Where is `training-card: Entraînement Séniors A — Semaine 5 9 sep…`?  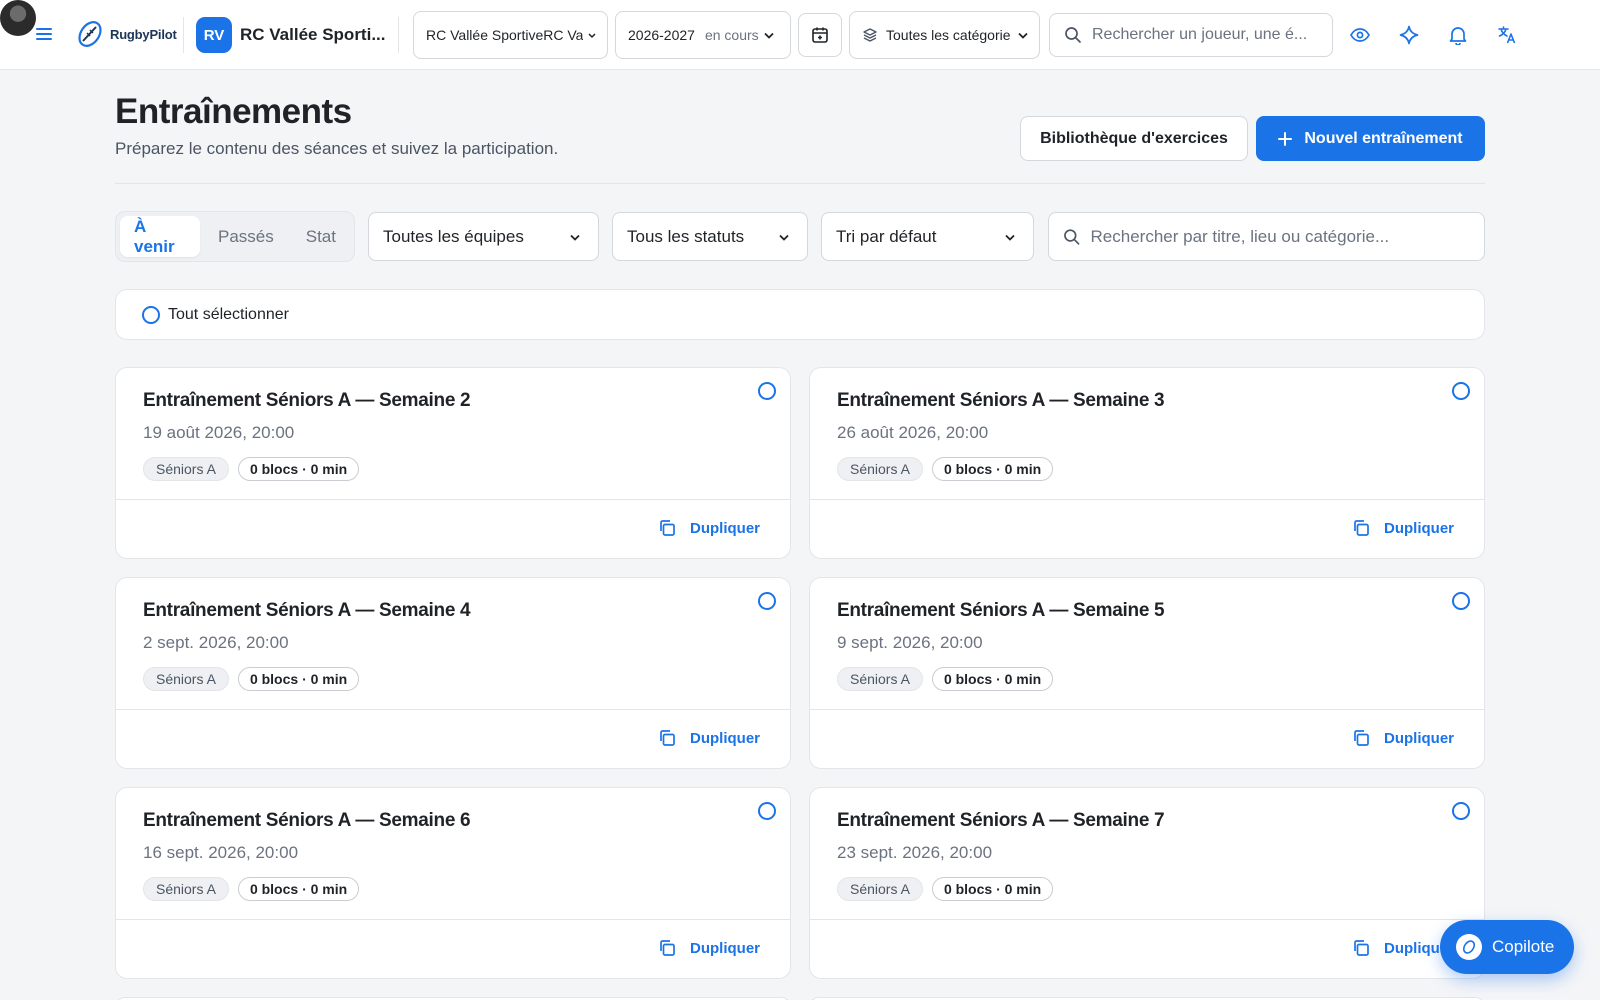
training-card: Entraînement Séniors A — Semaine 5 9 sep… is located at coordinates (1147, 673).